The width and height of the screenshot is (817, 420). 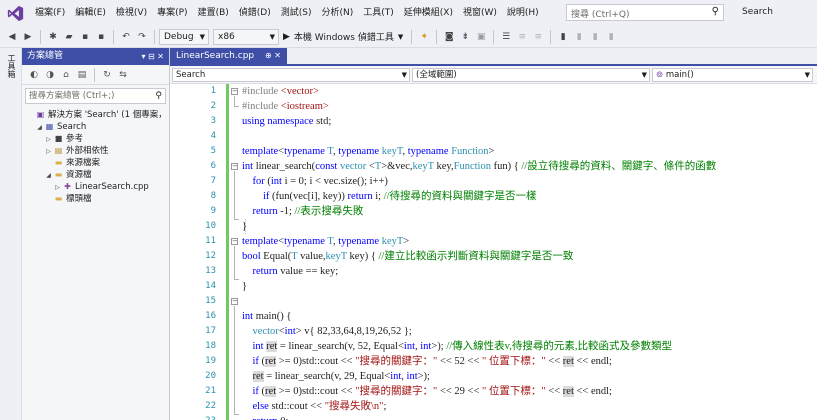 I want to click on tree-item: ▷ ✚ LinearSearch.cpp, so click(x=95, y=187).